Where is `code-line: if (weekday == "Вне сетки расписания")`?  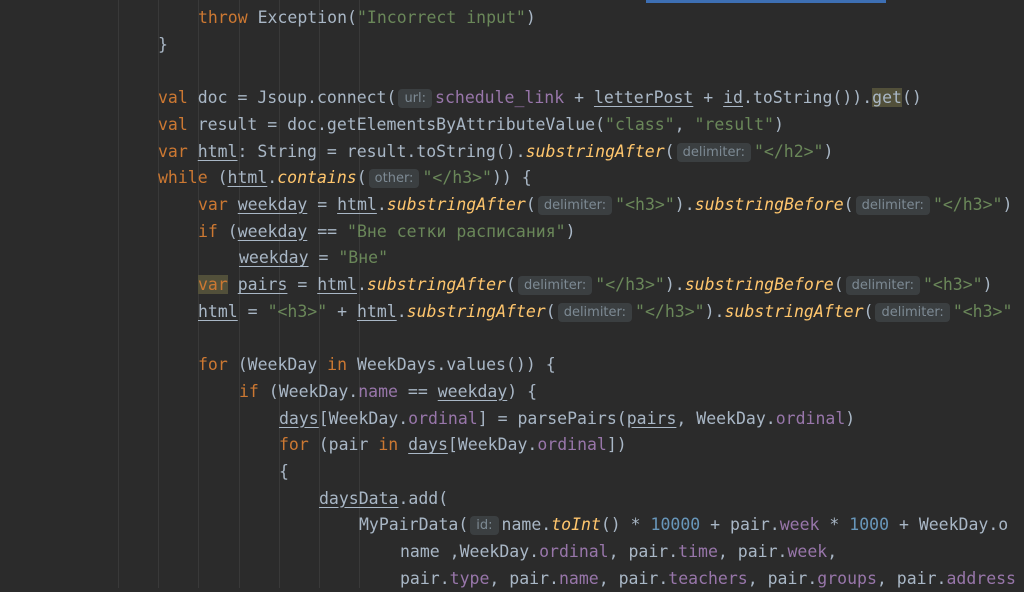 code-line: if (weekday == "Вне сетки расписания") is located at coordinates (387, 232).